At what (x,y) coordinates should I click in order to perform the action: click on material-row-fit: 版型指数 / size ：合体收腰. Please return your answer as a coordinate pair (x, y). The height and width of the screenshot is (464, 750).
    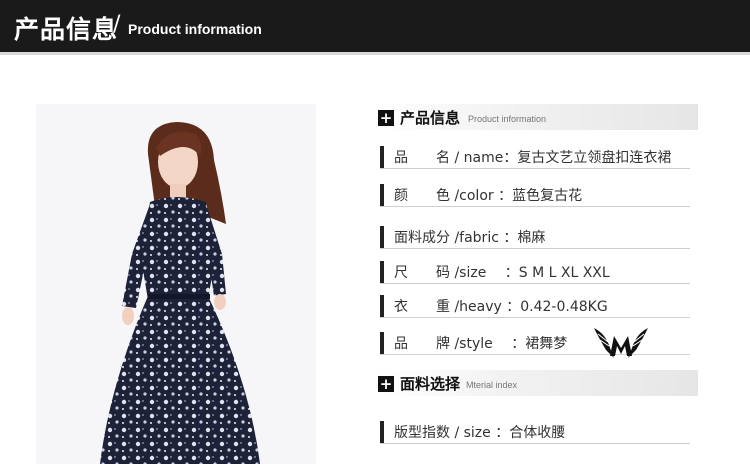
    Looking at the image, I should click on (535, 431).